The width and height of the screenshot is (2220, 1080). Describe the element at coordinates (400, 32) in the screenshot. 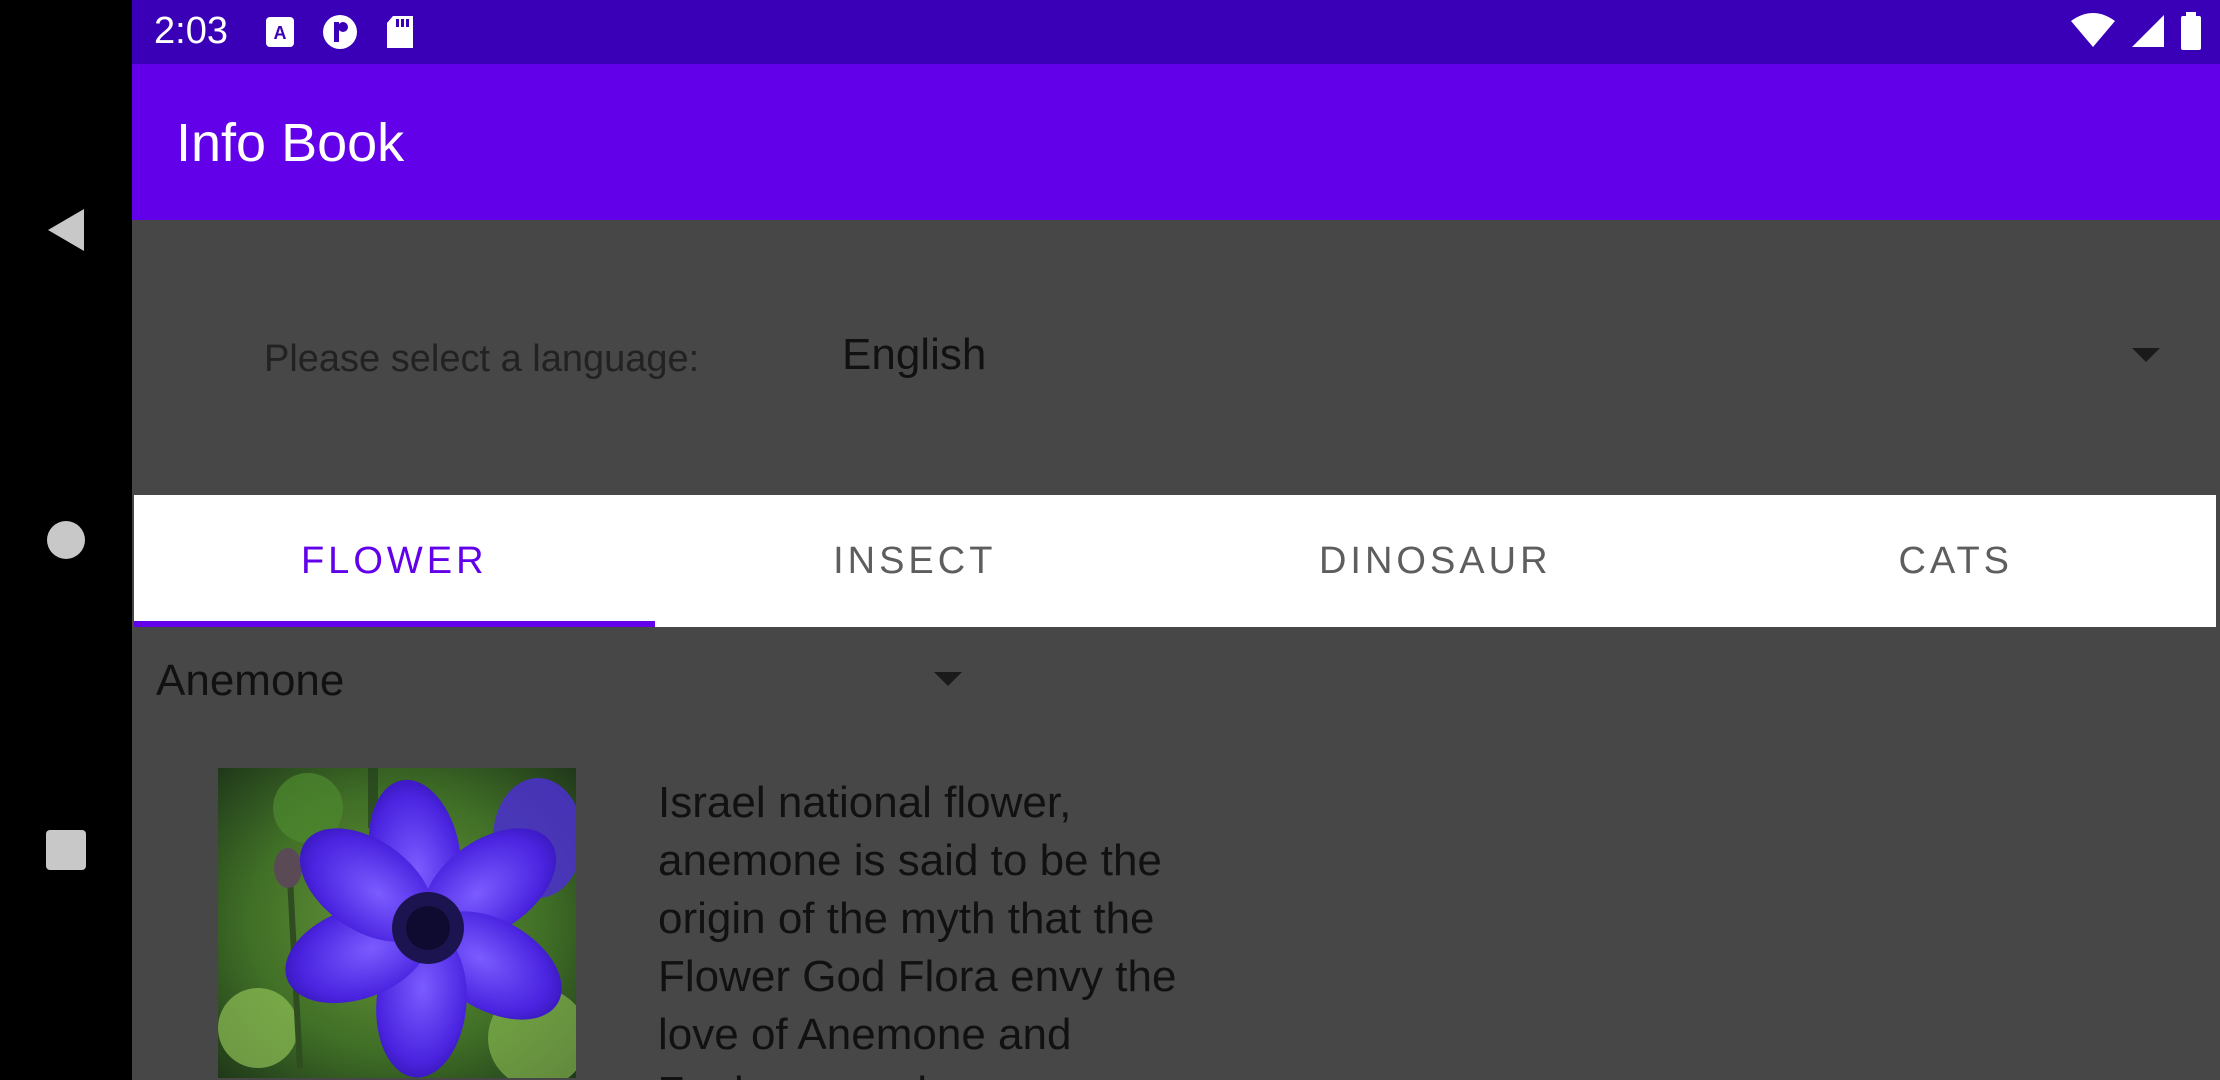

I see `sd-card-icon` at that location.